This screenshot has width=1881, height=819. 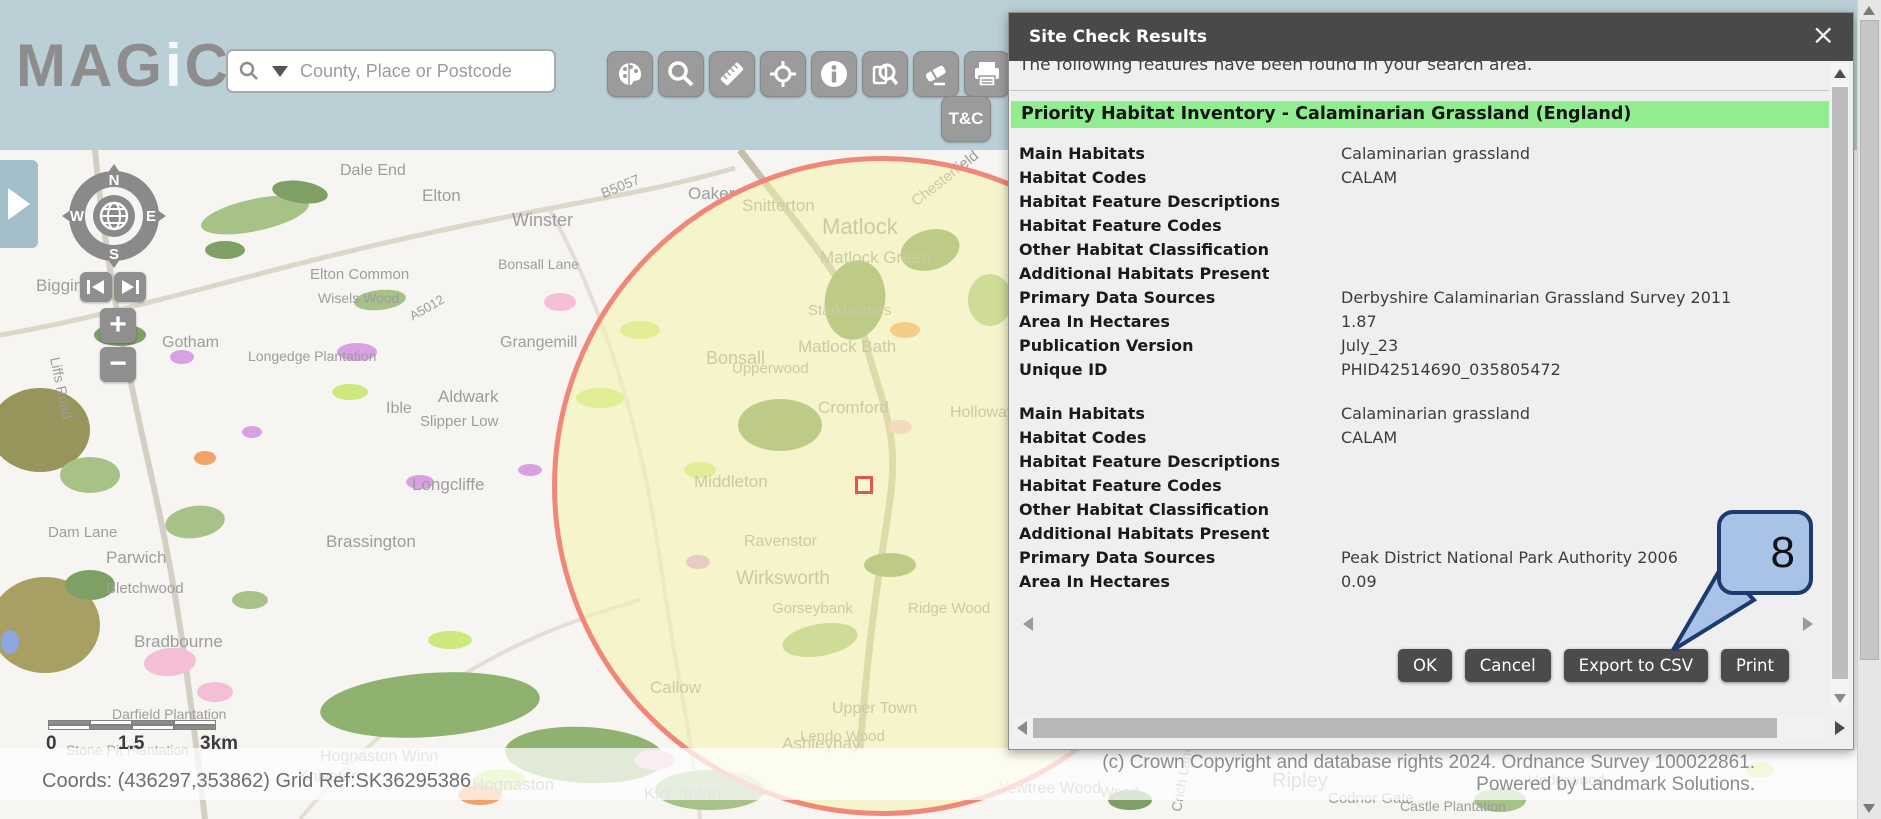 I want to click on field-row: Habitat Feature Descriptions, so click(x=1424, y=202).